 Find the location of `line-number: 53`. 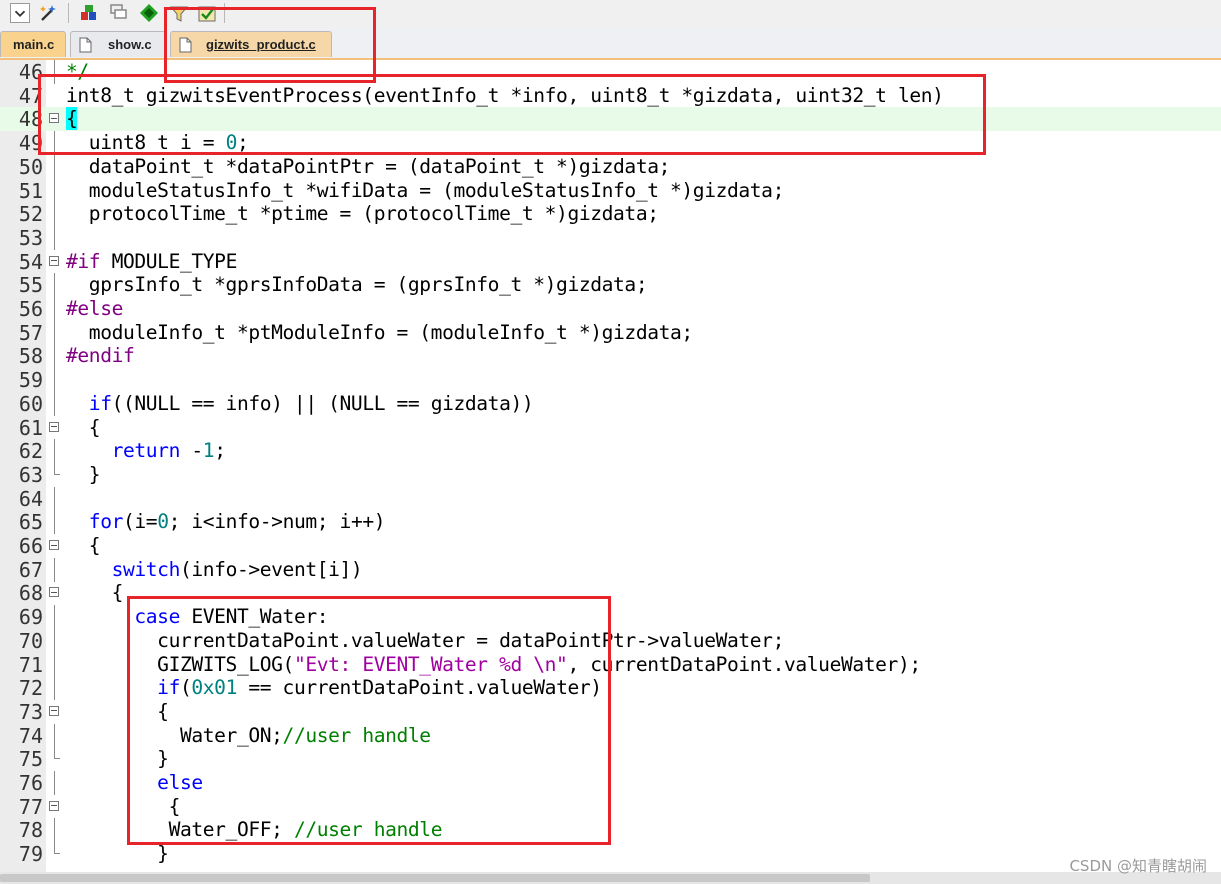

line-number: 53 is located at coordinates (30, 237).